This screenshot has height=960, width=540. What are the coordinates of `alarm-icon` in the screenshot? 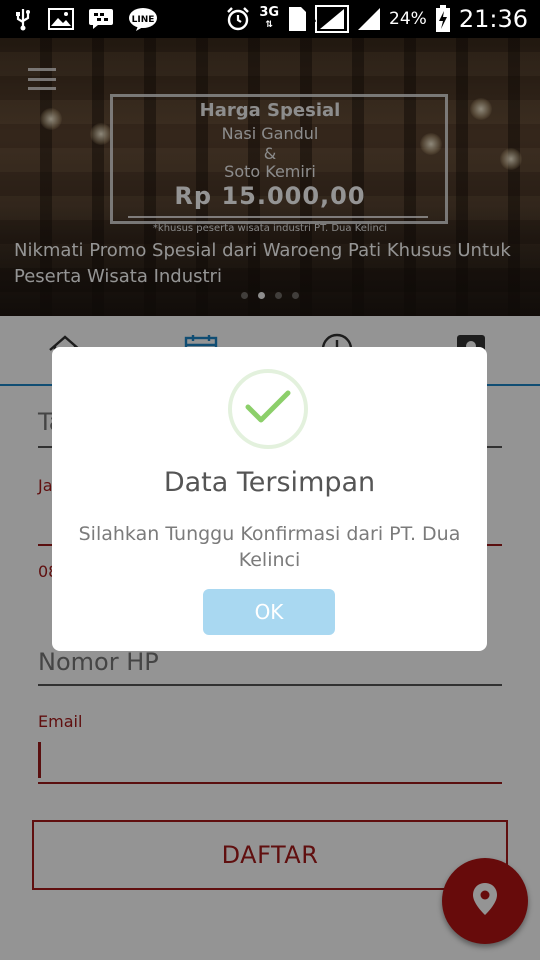 It's located at (238, 19).